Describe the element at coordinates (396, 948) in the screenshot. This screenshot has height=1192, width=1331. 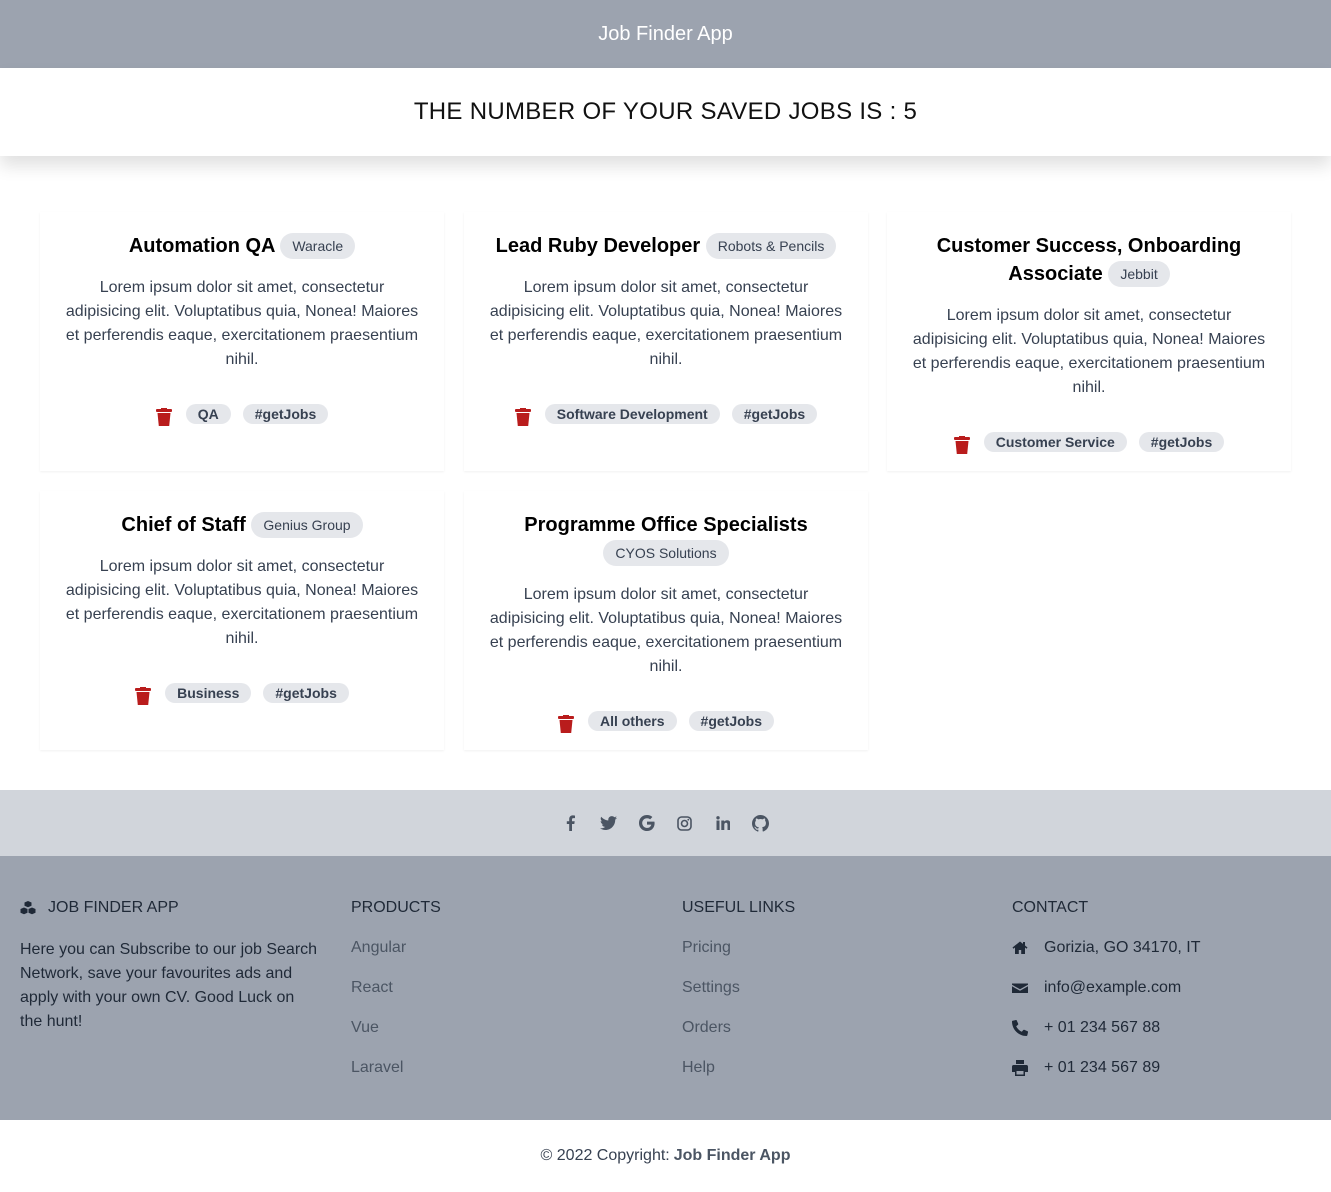
I see `footer-link-angular: Angular` at that location.